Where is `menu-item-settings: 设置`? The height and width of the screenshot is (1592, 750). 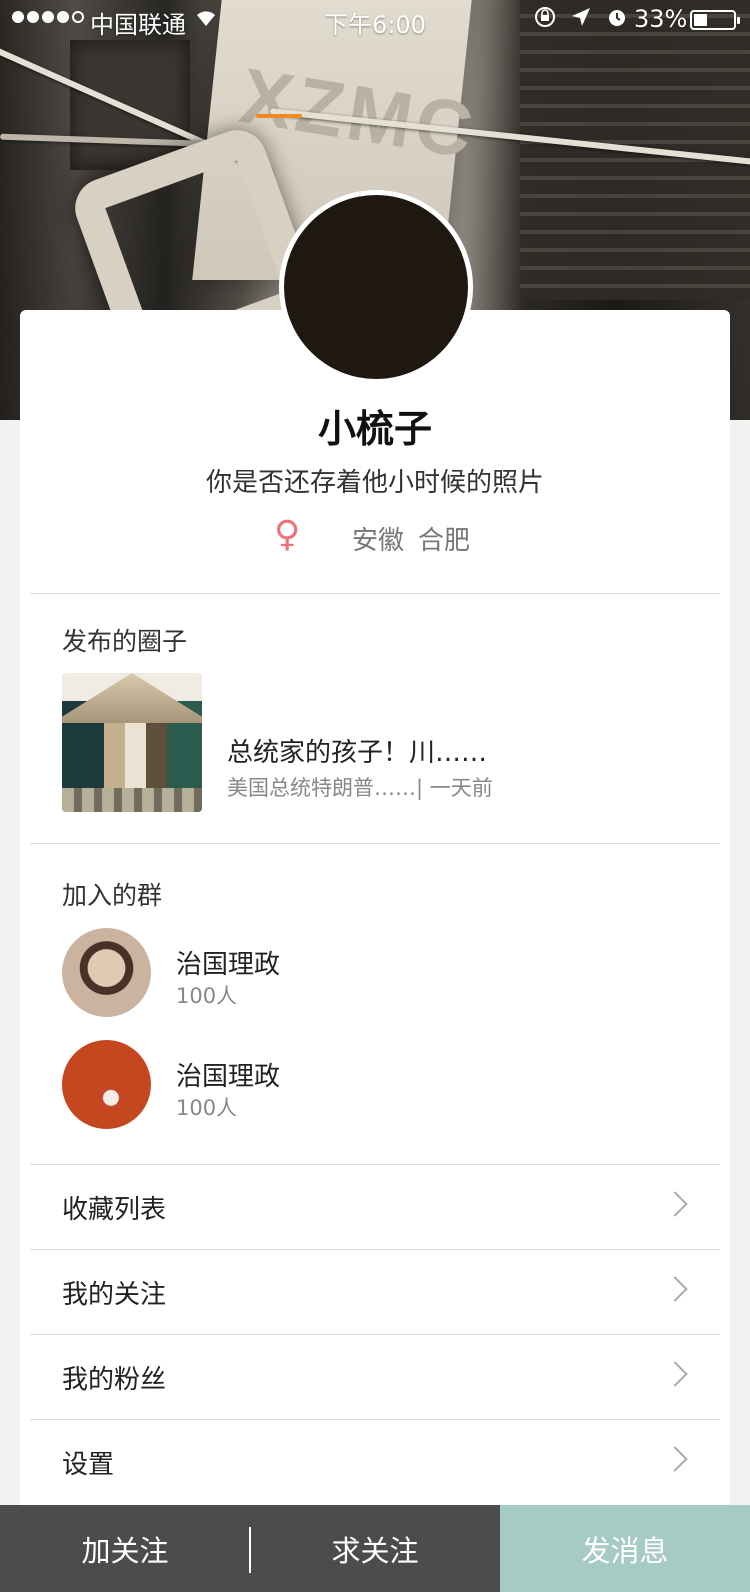 menu-item-settings: 设置 is located at coordinates (375, 1462).